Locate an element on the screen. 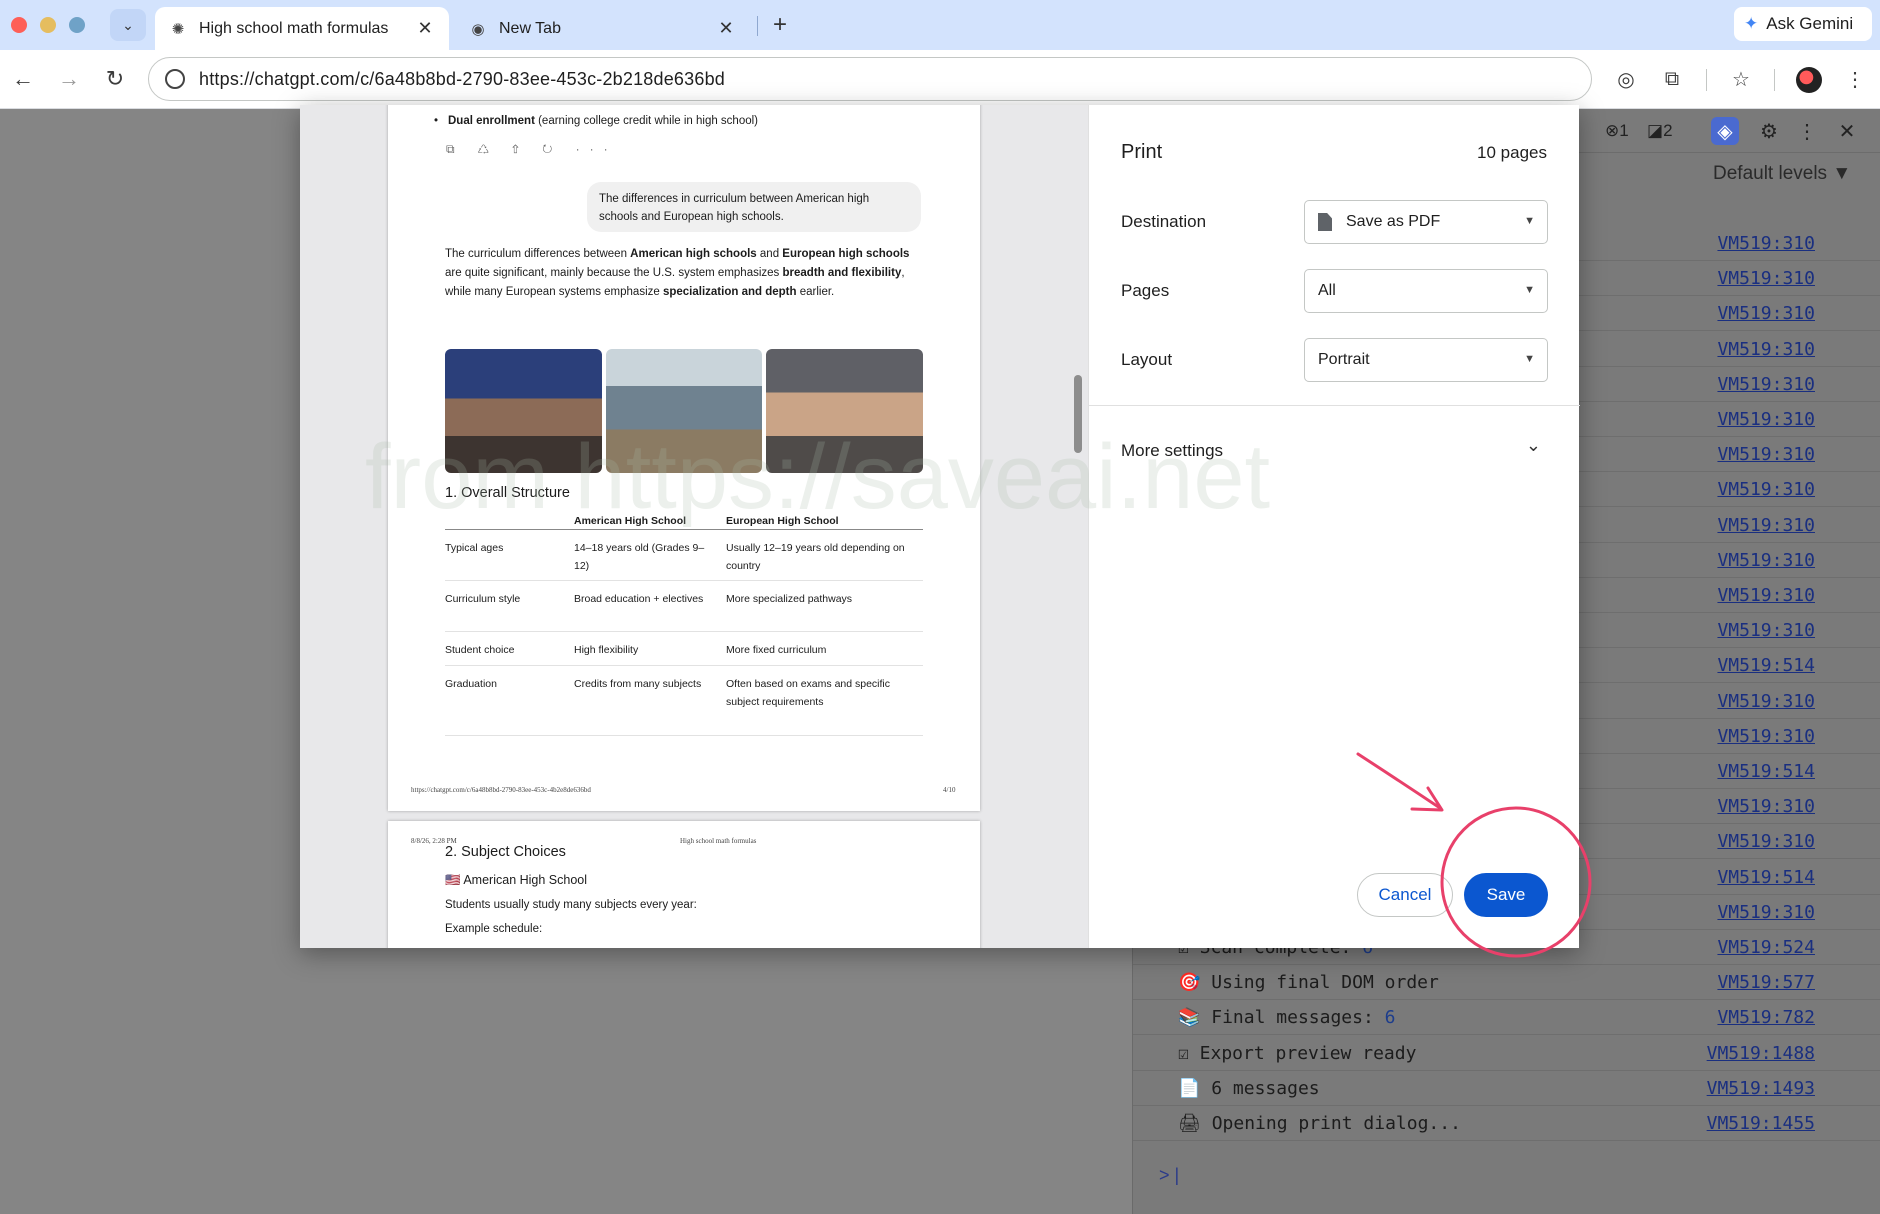 This screenshot has height=1214, width=1880. reload-button: ↻ is located at coordinates (115, 79).